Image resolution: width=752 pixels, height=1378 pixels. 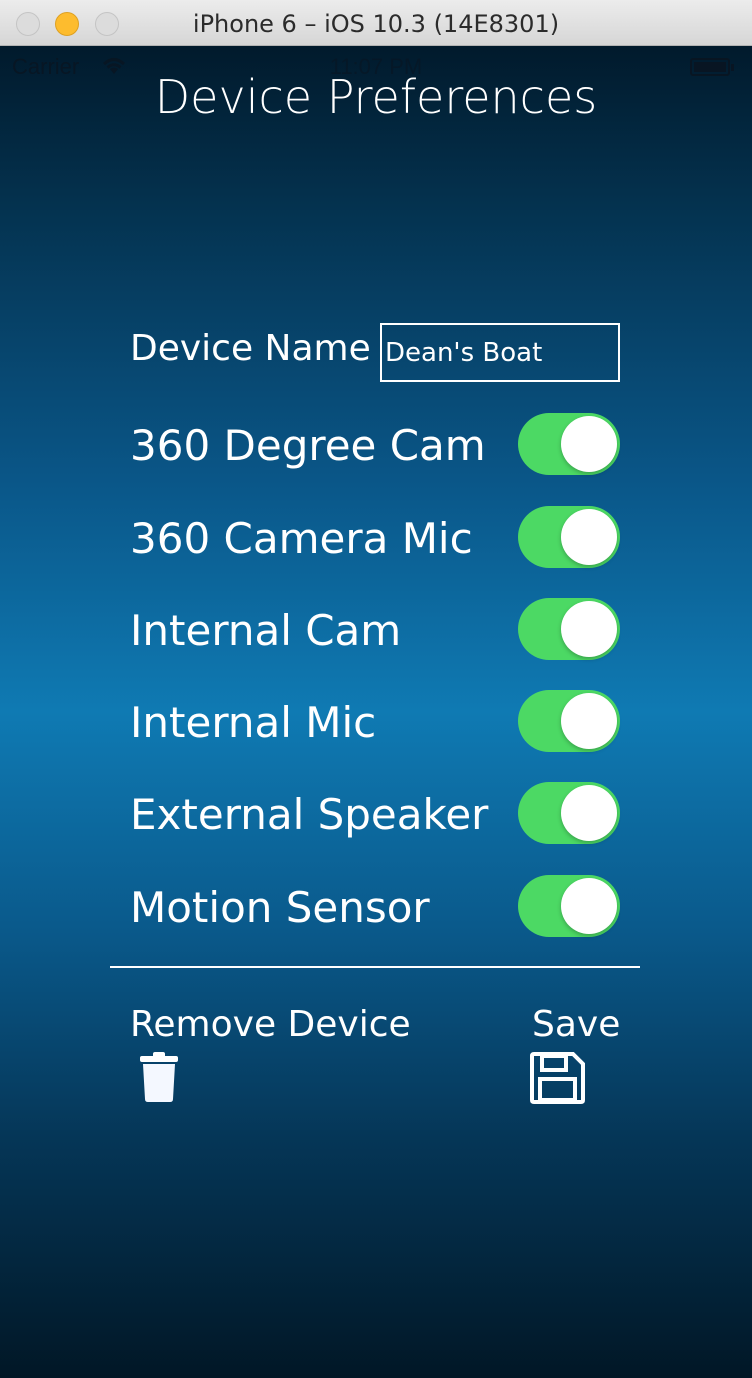 I want to click on window-title: iPhone 6 – iOS 10.3 (14E8301), so click(x=376, y=24).